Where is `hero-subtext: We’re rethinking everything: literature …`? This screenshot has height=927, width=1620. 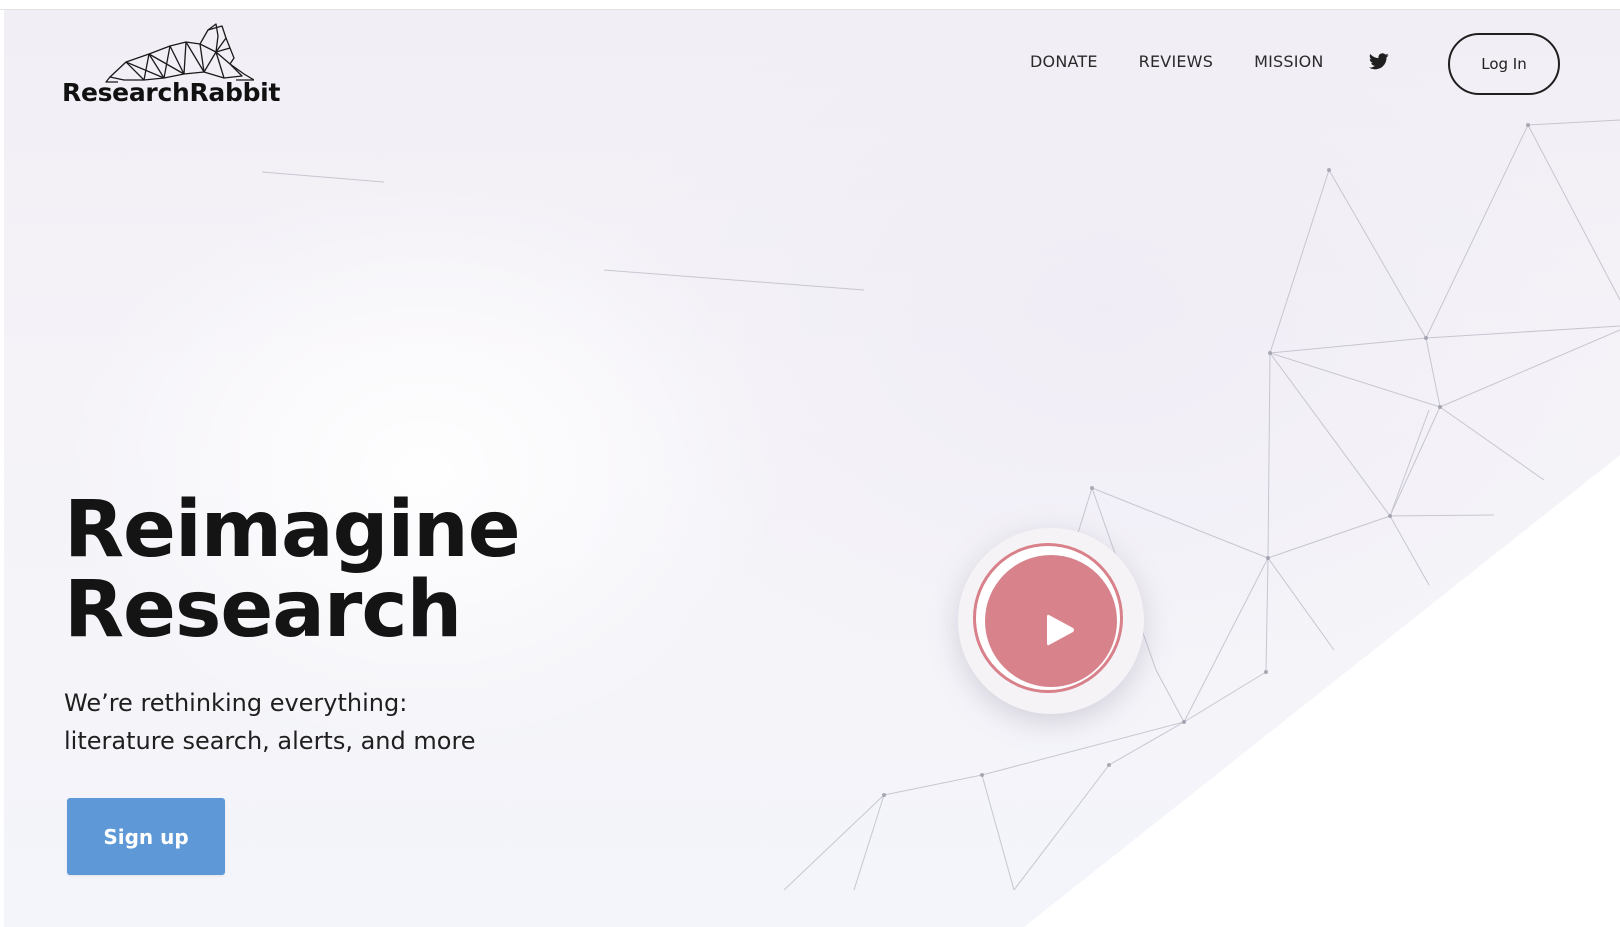 hero-subtext: We’re rethinking everything: literature … is located at coordinates (270, 722).